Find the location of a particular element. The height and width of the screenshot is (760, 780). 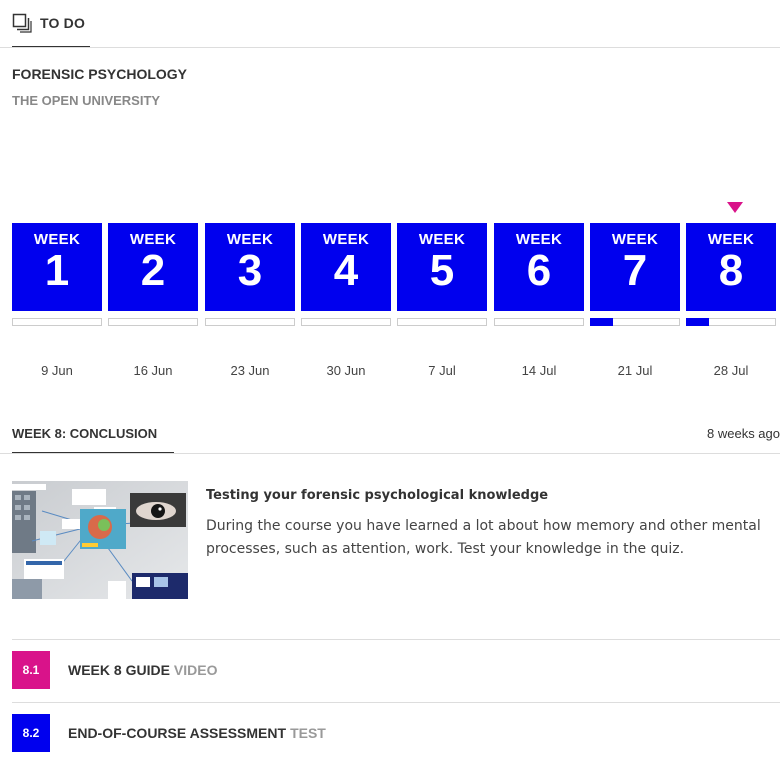

week-5-tile: WEEK 5 is located at coordinates (442, 274).